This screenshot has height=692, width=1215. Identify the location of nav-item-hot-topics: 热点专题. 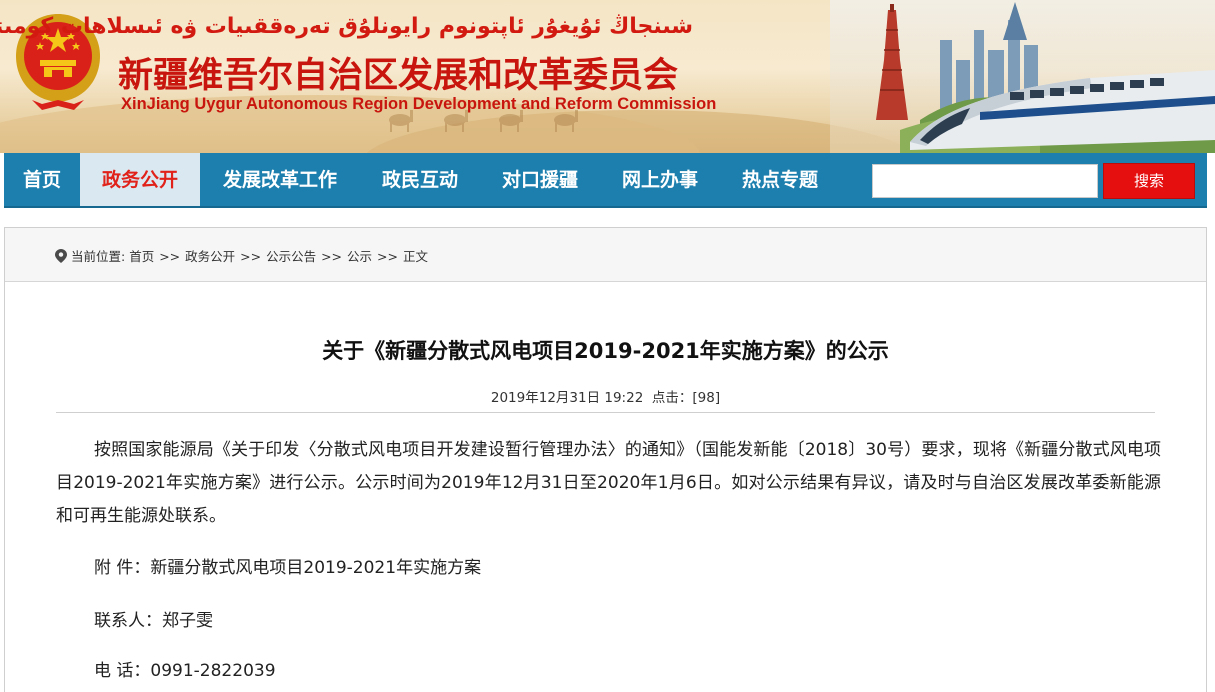
(780, 179).